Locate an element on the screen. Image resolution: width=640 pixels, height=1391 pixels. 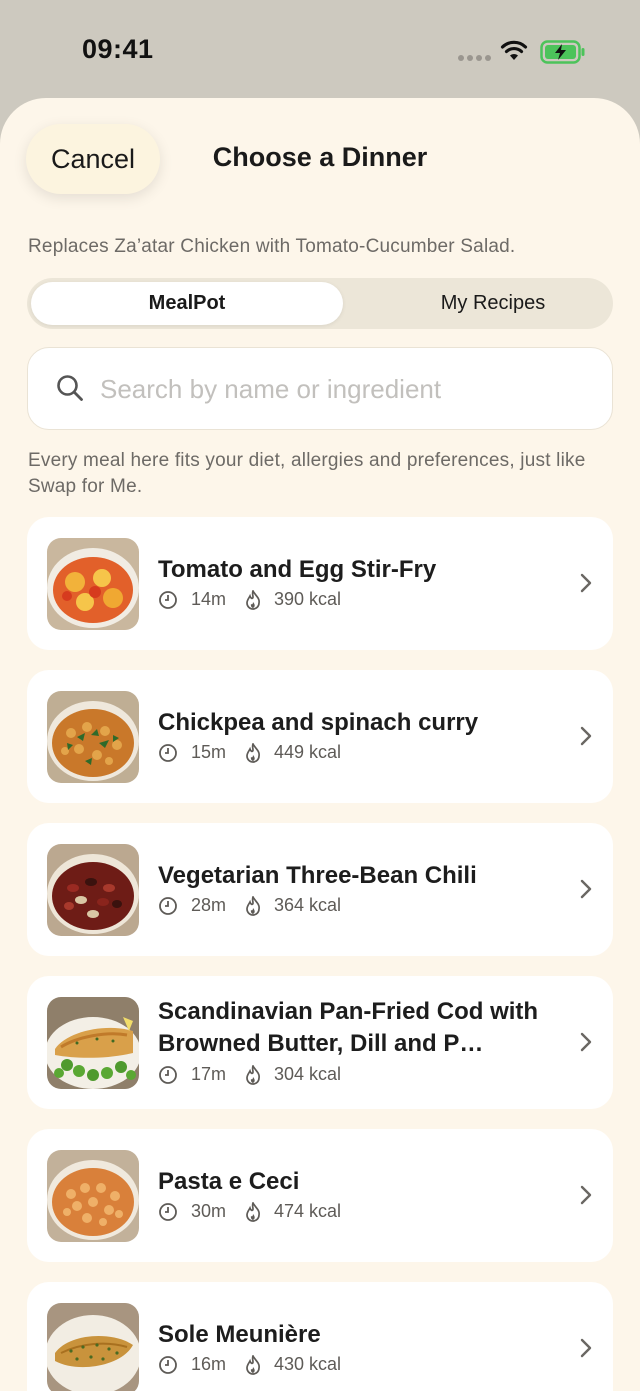
meal-title: Pasta e Ceci is located at coordinates (229, 1181).